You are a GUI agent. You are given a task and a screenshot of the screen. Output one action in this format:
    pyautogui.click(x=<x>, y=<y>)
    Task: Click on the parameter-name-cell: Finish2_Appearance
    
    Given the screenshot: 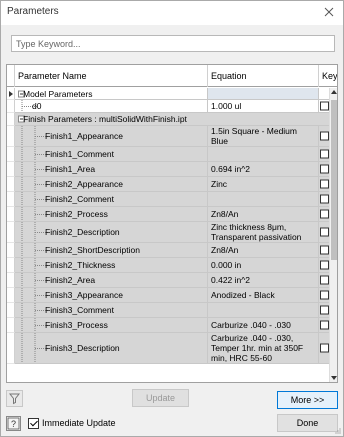 What is the action you would take?
    pyautogui.click(x=111, y=184)
    